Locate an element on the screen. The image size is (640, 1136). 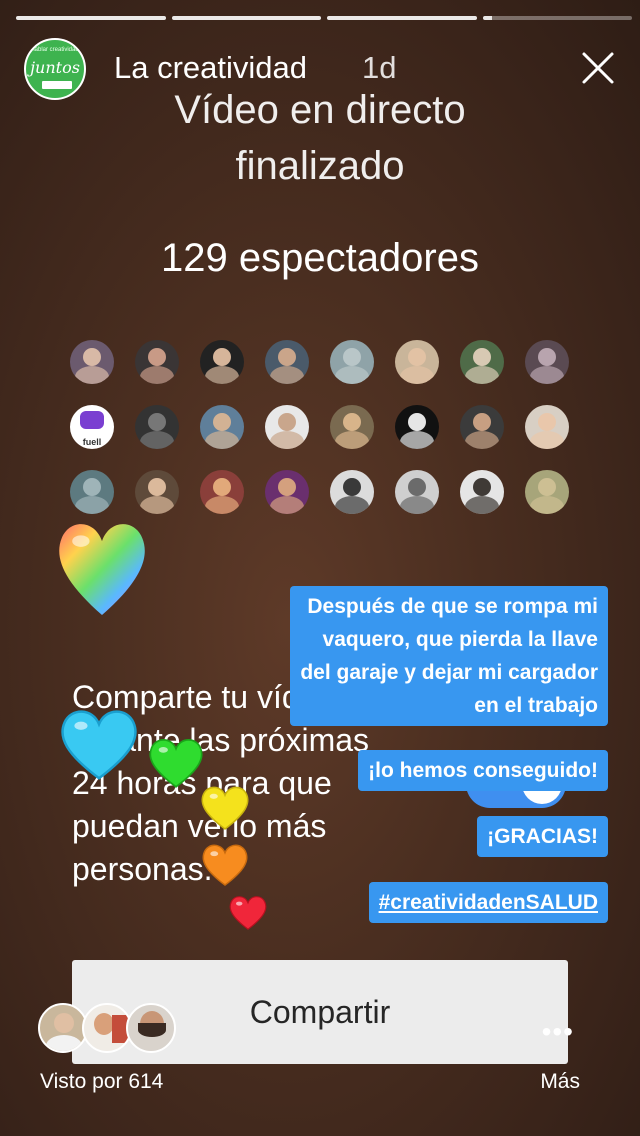
sticker-line: vaquero, que pierda la llave is located at coordinates (460, 639).